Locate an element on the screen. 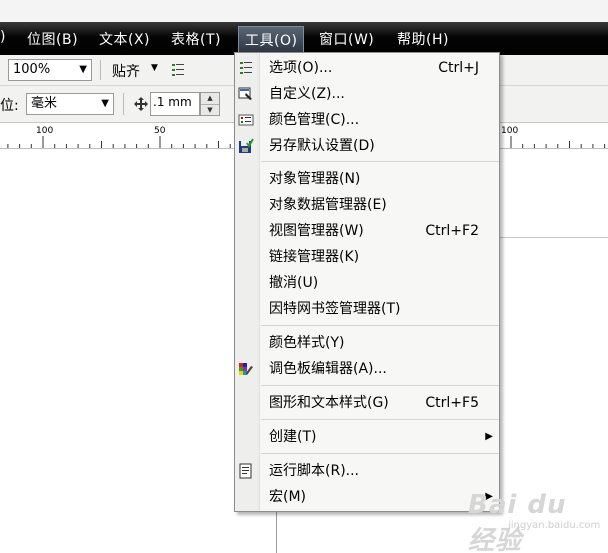 This screenshot has height=553, width=608. menu-option-link-manager: 链接管理器(K) is located at coordinates (367, 257).